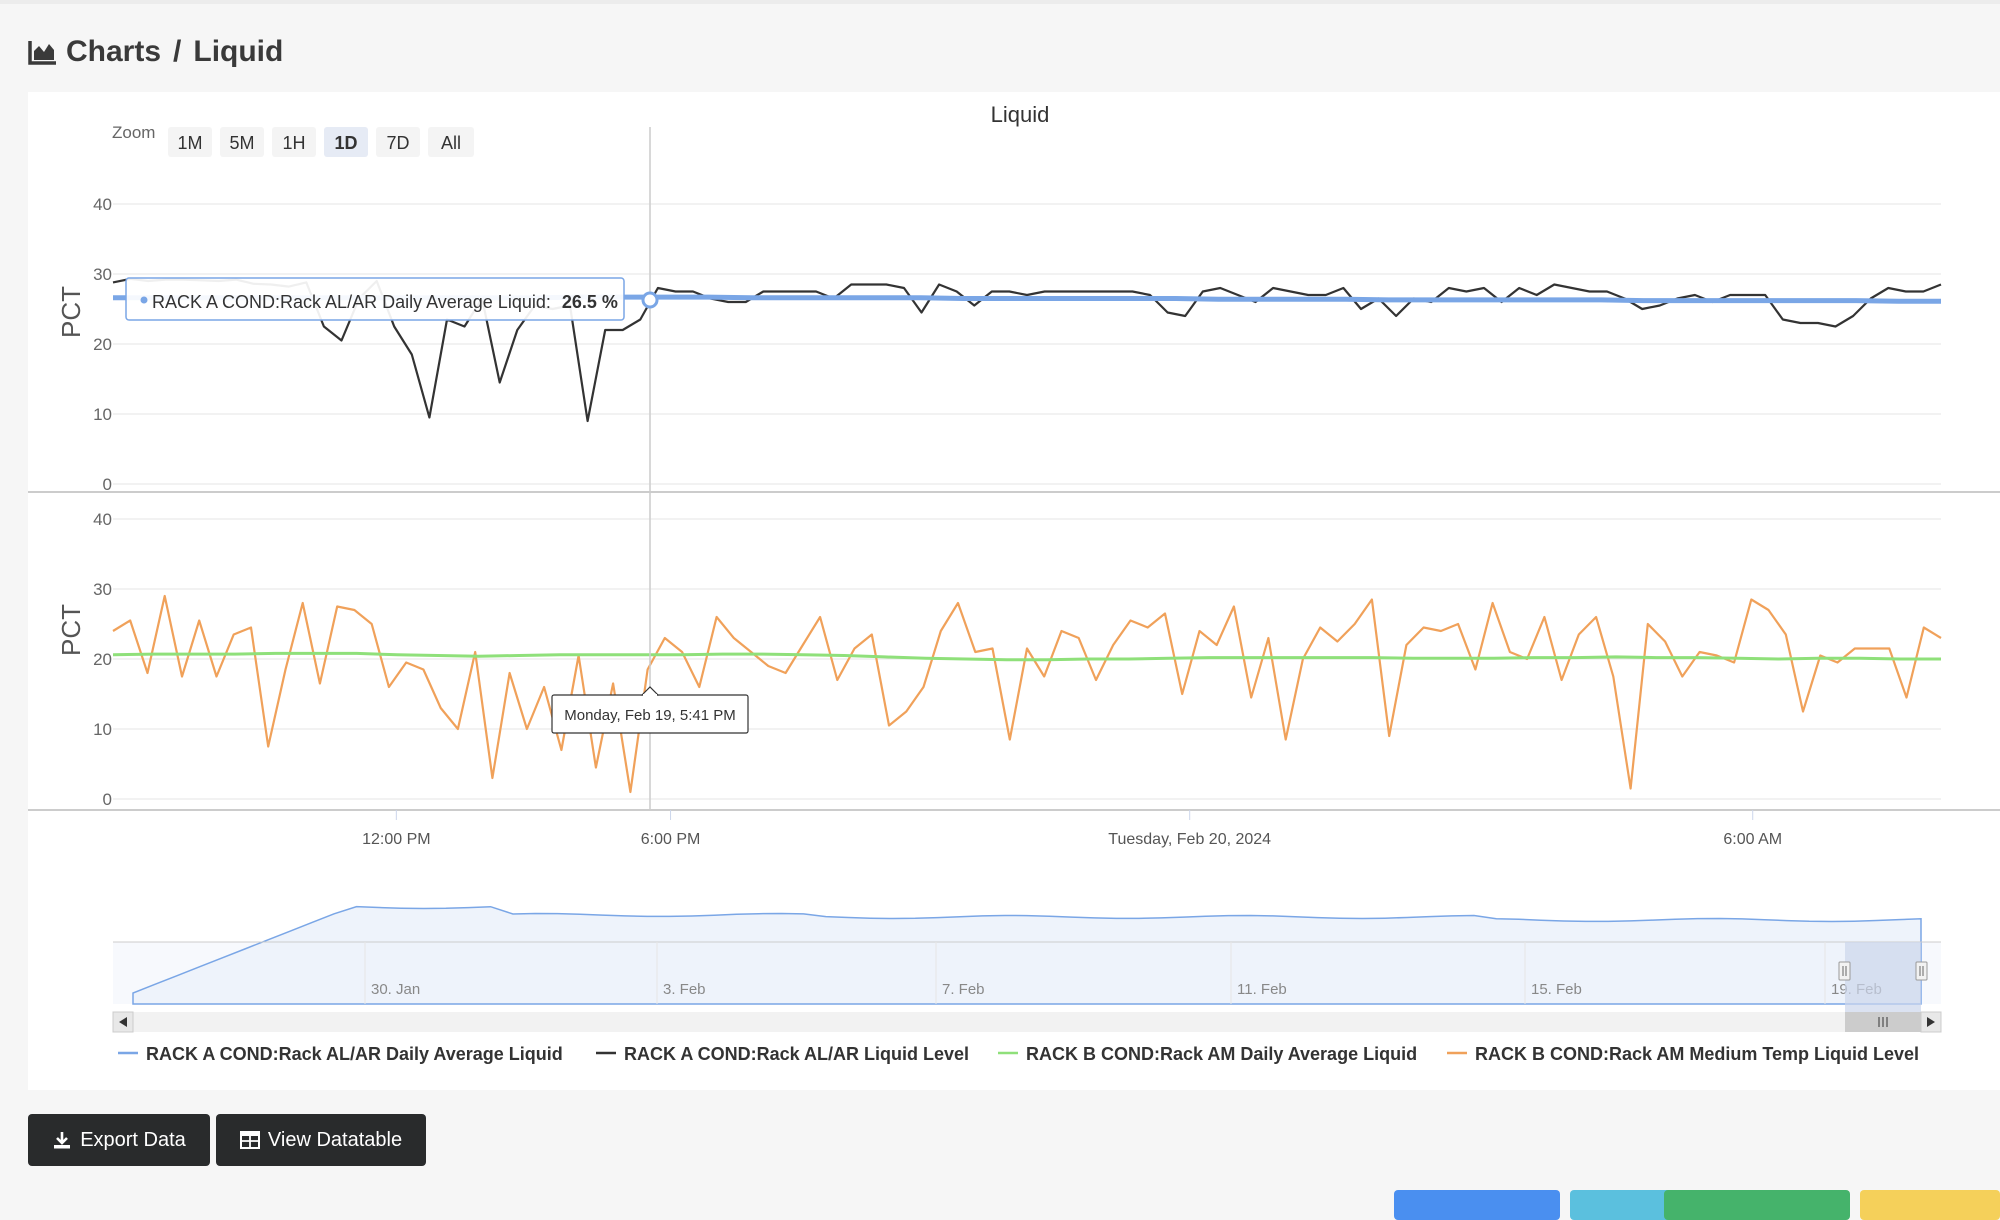 Image resolution: width=2000 pixels, height=1220 pixels. I want to click on tooltip-date: Monday, Feb 19, 5:41 PM, so click(649, 715).